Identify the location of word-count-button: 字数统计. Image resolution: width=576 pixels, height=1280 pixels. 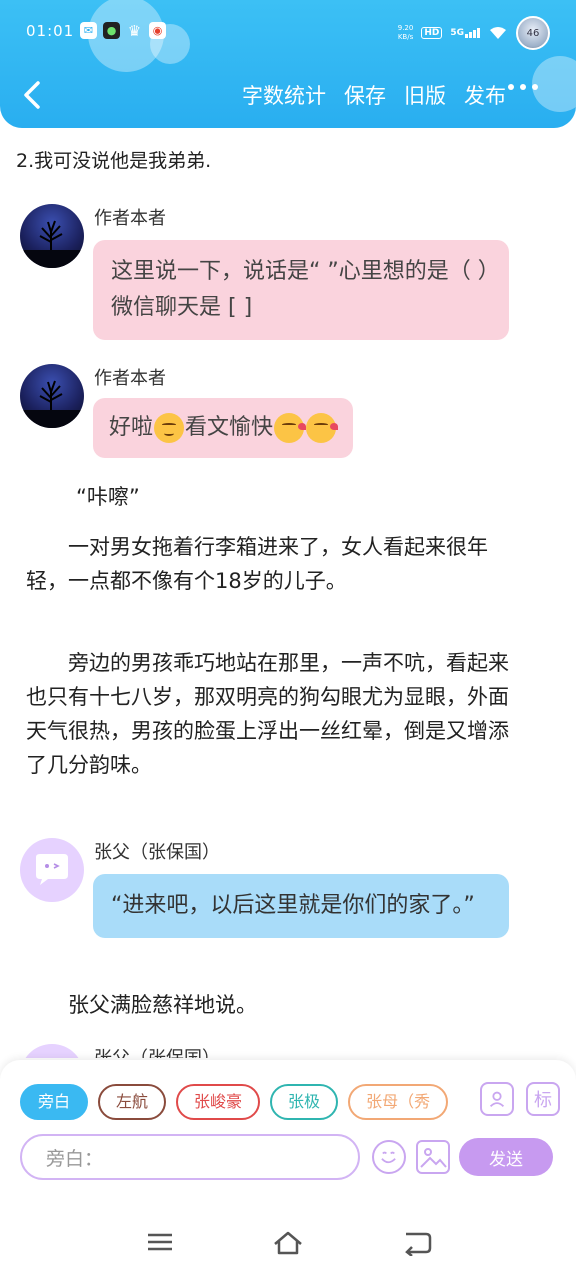
(284, 95).